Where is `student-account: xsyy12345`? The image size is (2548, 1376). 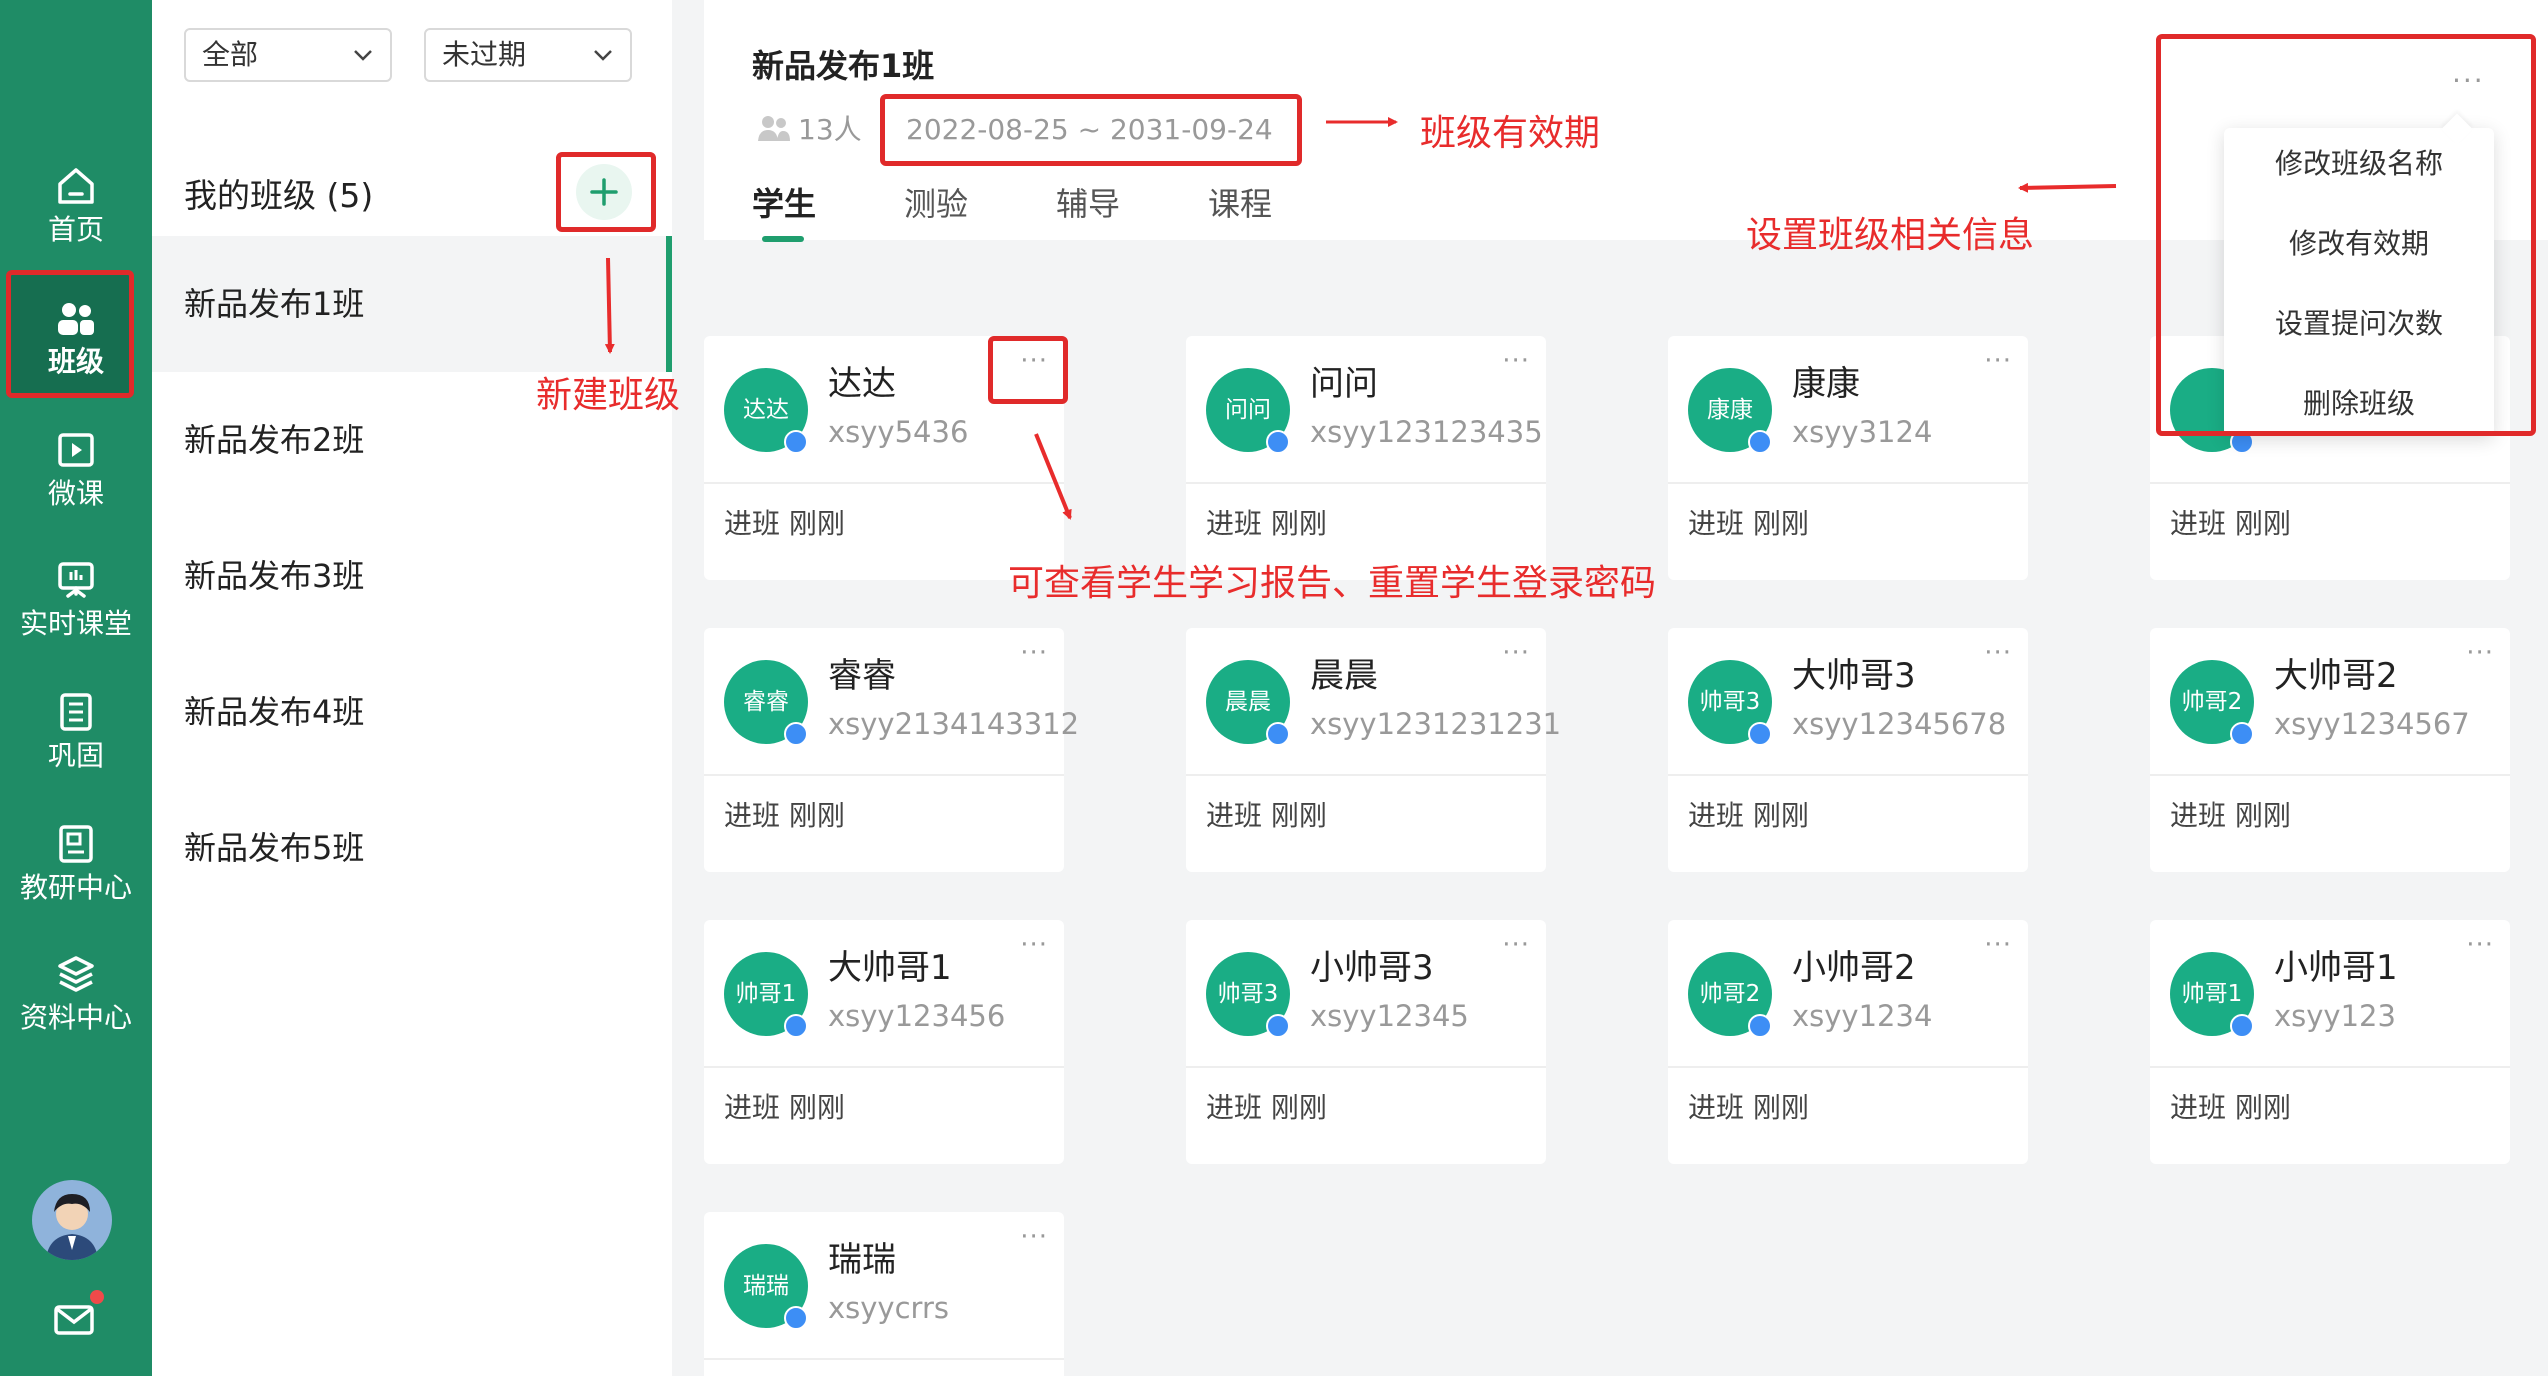 student-account: xsyy12345 is located at coordinates (1389, 1016).